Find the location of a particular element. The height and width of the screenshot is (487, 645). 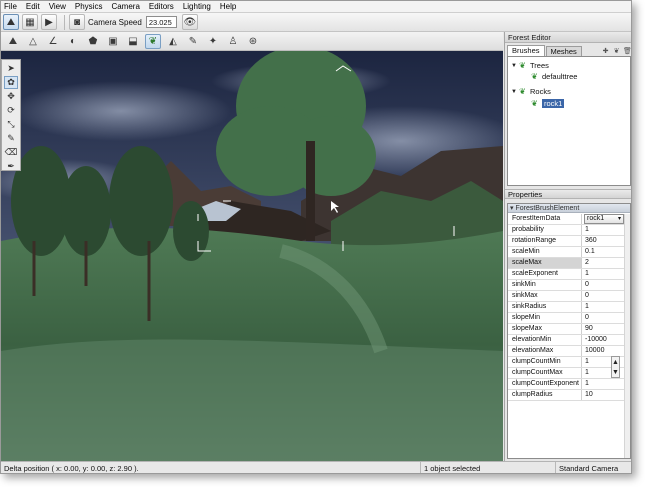

property-row: slopeMax 90 is located at coordinates (569, 329).